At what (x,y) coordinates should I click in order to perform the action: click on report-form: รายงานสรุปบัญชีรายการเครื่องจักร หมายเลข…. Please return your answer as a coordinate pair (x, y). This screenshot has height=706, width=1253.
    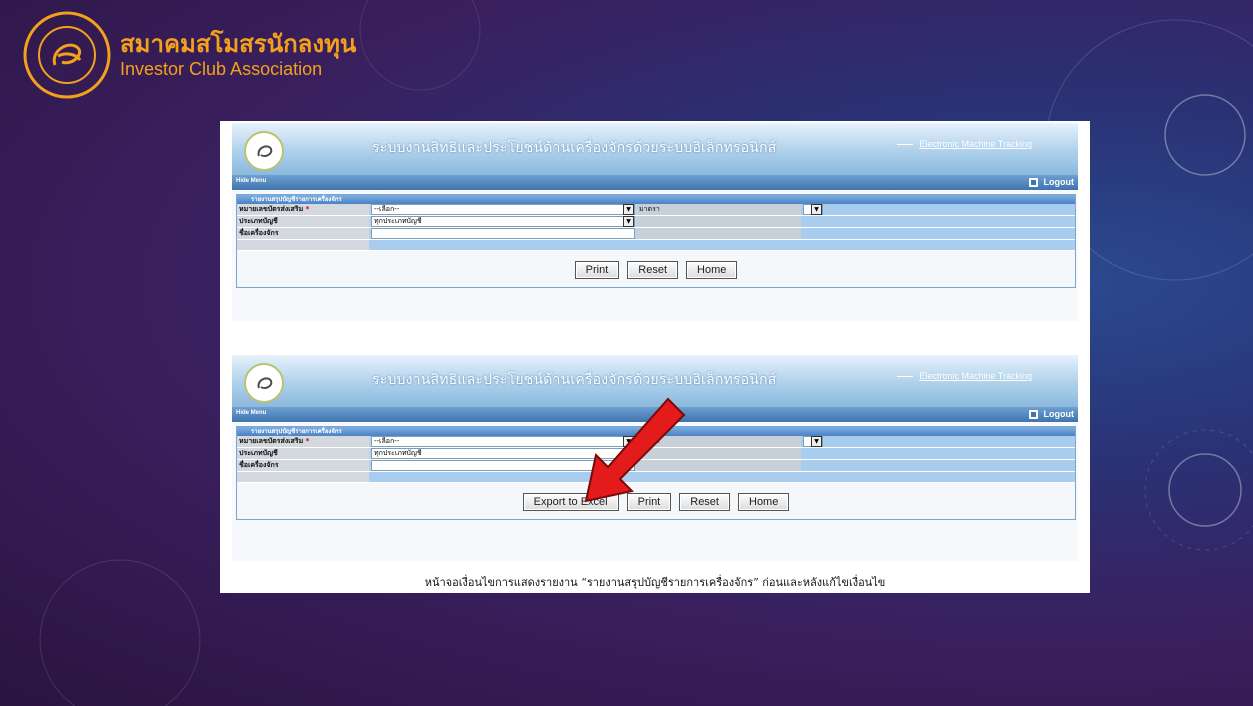
    Looking at the image, I should click on (656, 241).